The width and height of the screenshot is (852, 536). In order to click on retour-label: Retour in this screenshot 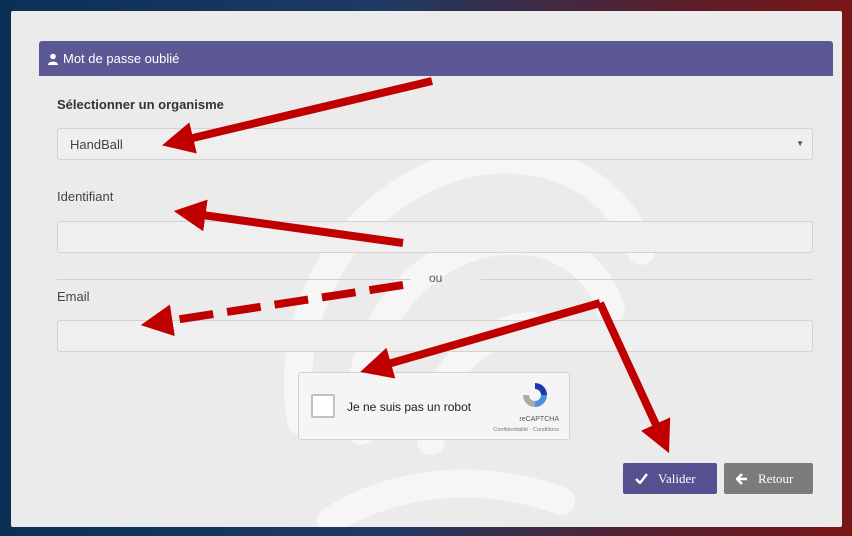, I will do `click(776, 478)`.